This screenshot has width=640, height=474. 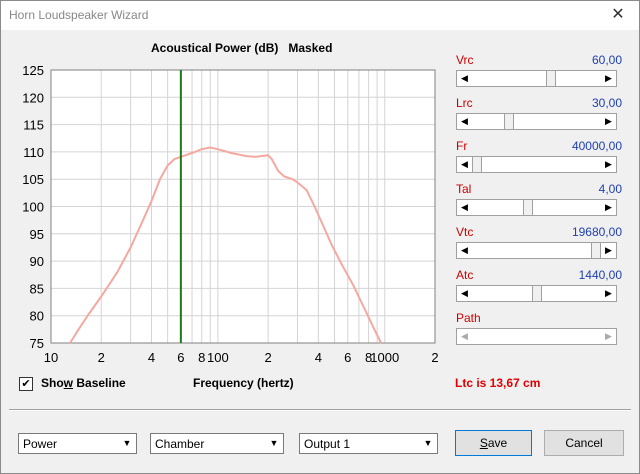 What do you see at coordinates (384, 357) in the screenshot?
I see `x-tick-label: 1000` at bounding box center [384, 357].